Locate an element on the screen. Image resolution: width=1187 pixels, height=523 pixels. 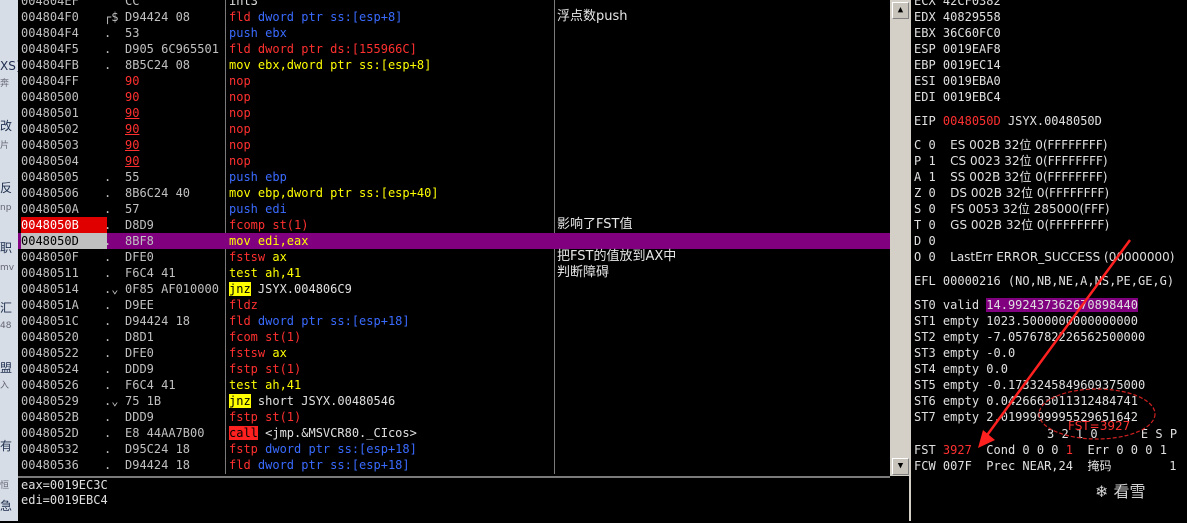
instruction: fld dword ptr ds:[155966C] is located at coordinates (389, 49).